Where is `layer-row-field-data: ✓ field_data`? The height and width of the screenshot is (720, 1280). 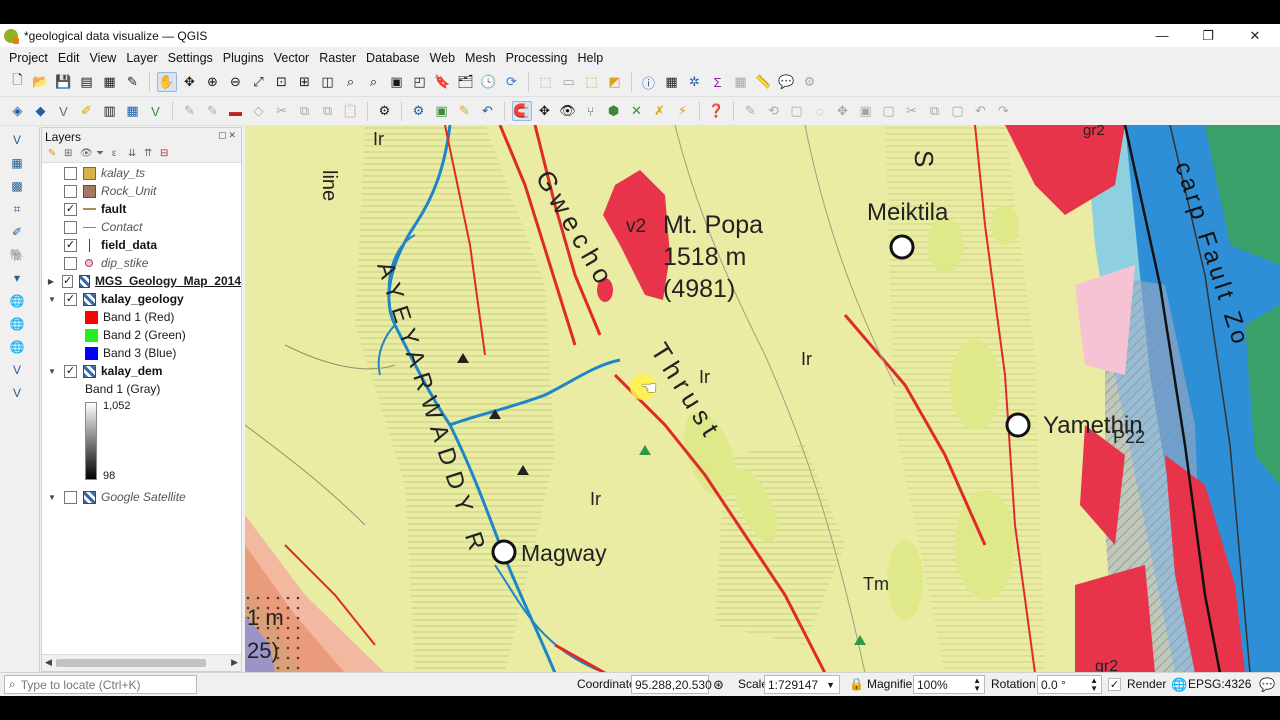 layer-row-field-data: ✓ field_data is located at coordinates (141, 245).